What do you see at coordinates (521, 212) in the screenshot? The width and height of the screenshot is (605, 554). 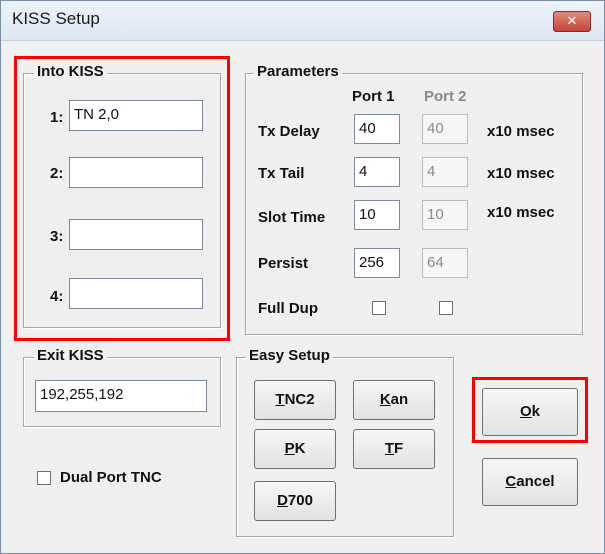 I see `slot-time-unit: x10 msec` at bounding box center [521, 212].